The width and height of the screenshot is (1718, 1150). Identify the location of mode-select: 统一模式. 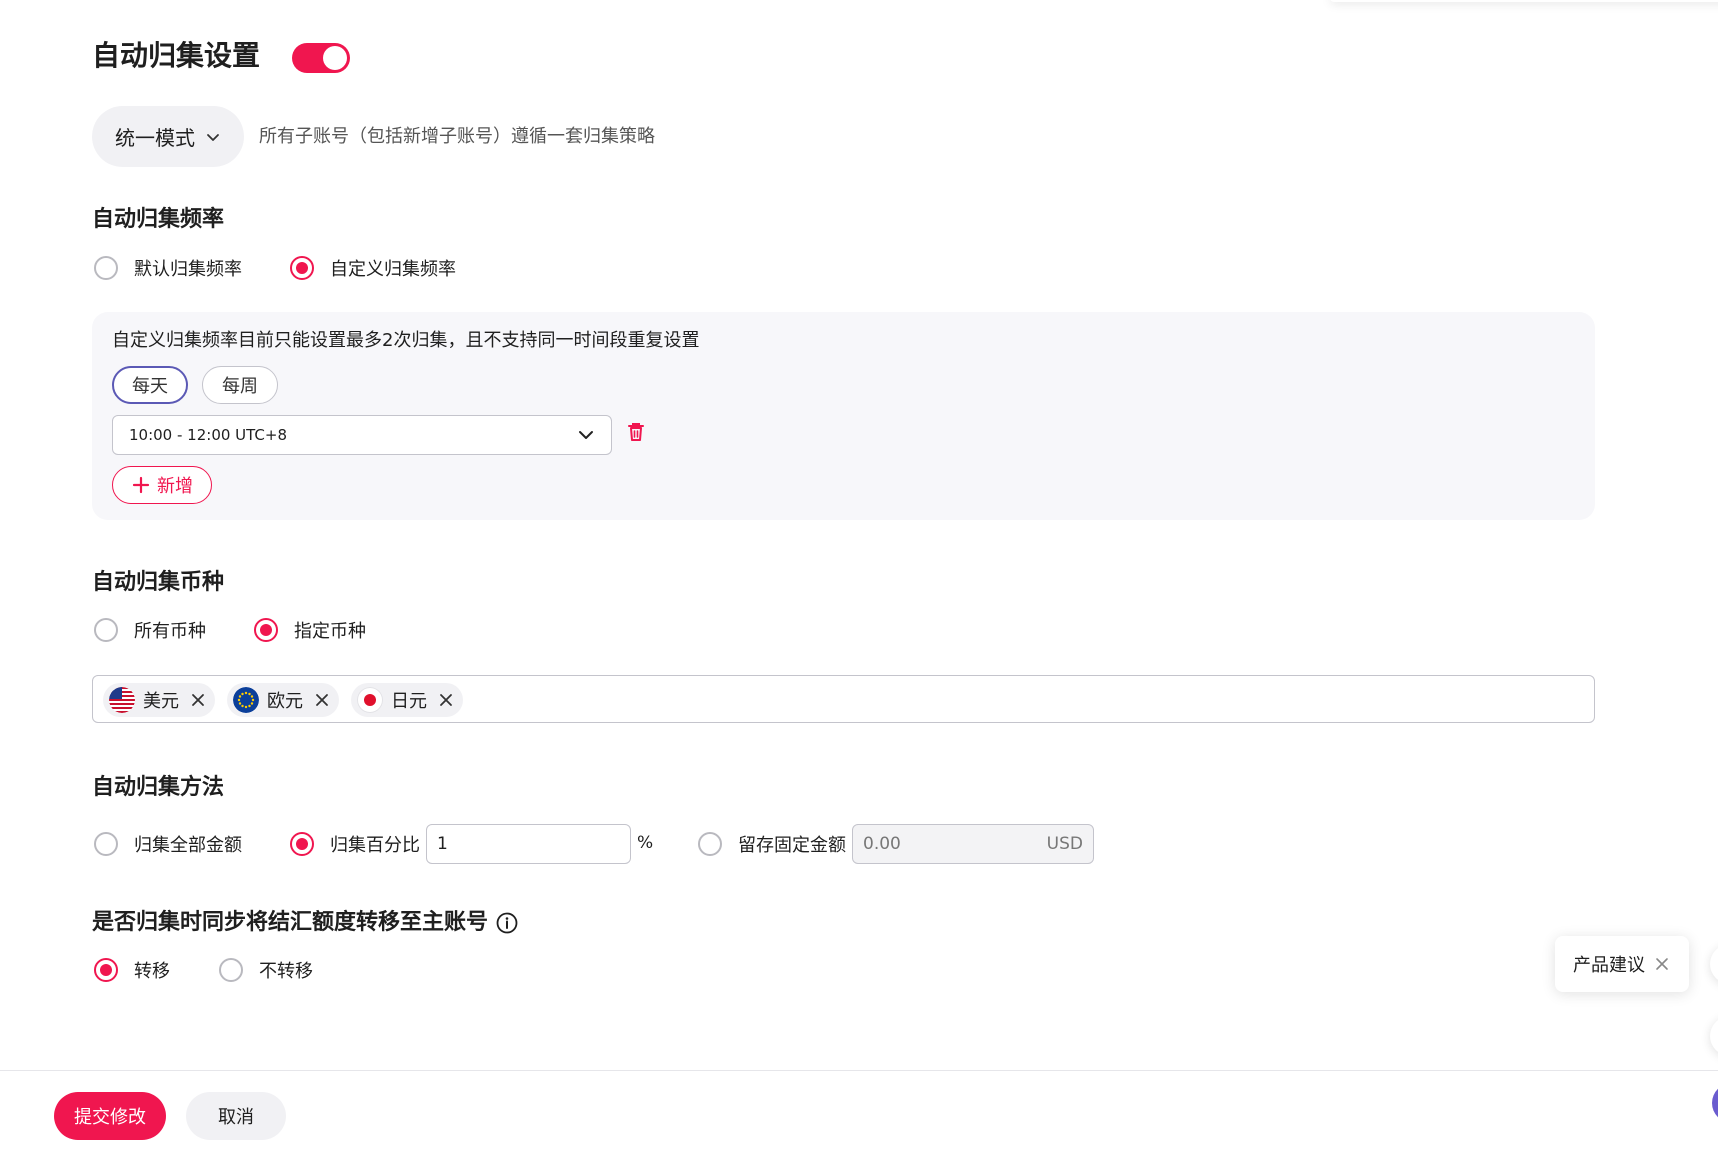
(168, 136).